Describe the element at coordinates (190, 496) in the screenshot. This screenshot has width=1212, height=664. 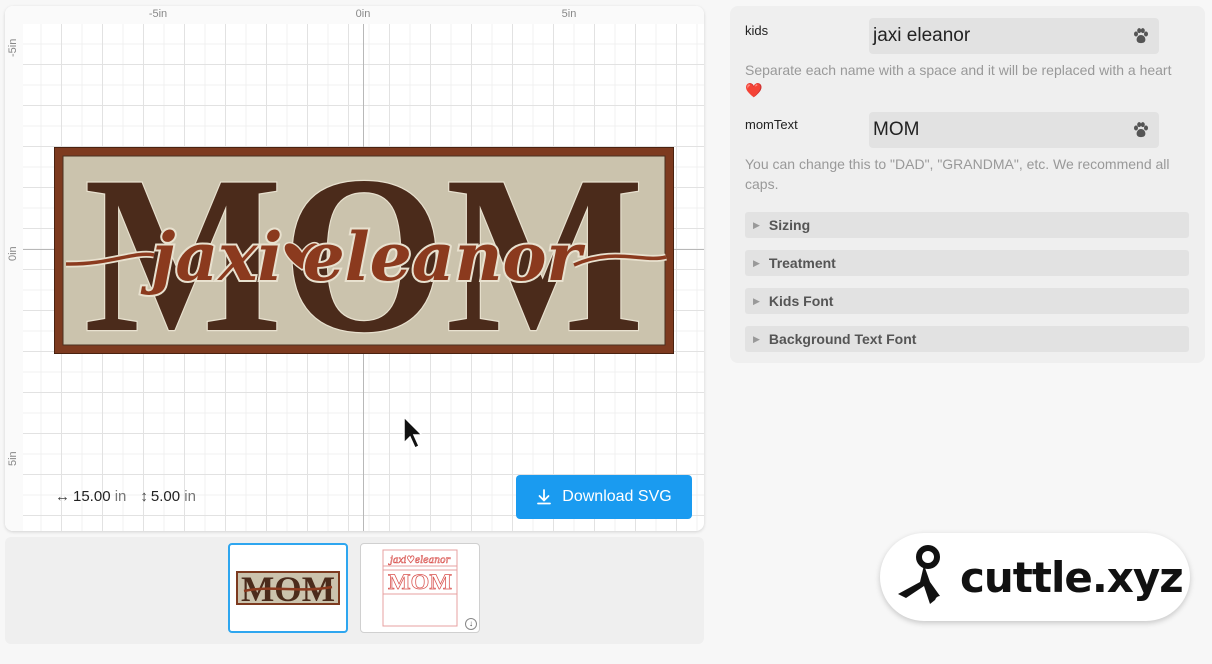
I see `height-unit: in` at that location.